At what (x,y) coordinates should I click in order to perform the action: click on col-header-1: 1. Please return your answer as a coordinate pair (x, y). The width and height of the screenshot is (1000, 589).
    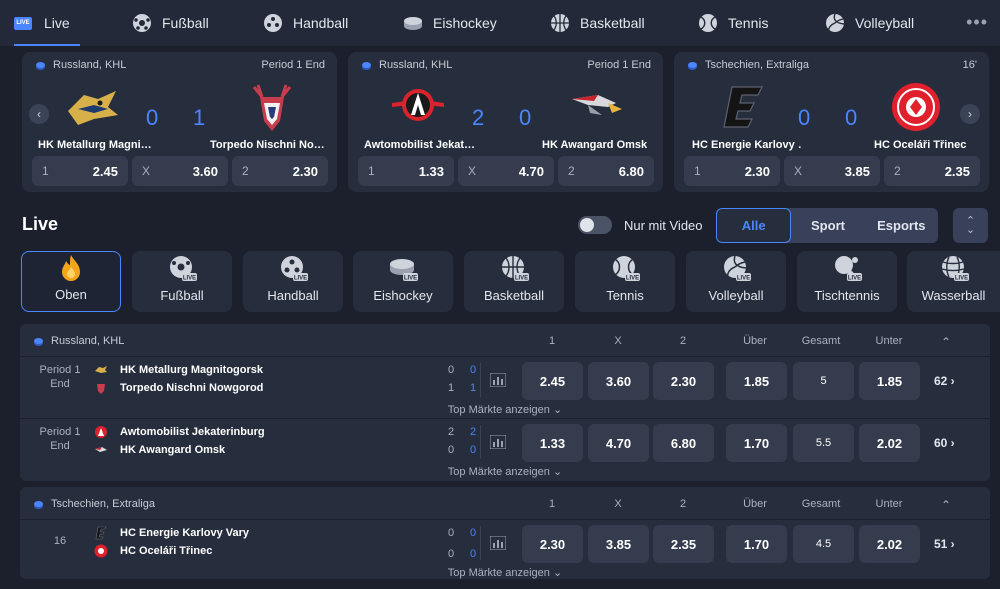
    Looking at the image, I should click on (552, 341).